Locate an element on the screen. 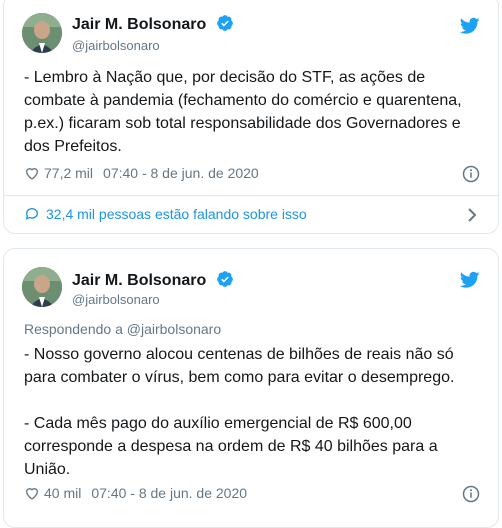  chevron-right-icon is located at coordinates (472, 215).